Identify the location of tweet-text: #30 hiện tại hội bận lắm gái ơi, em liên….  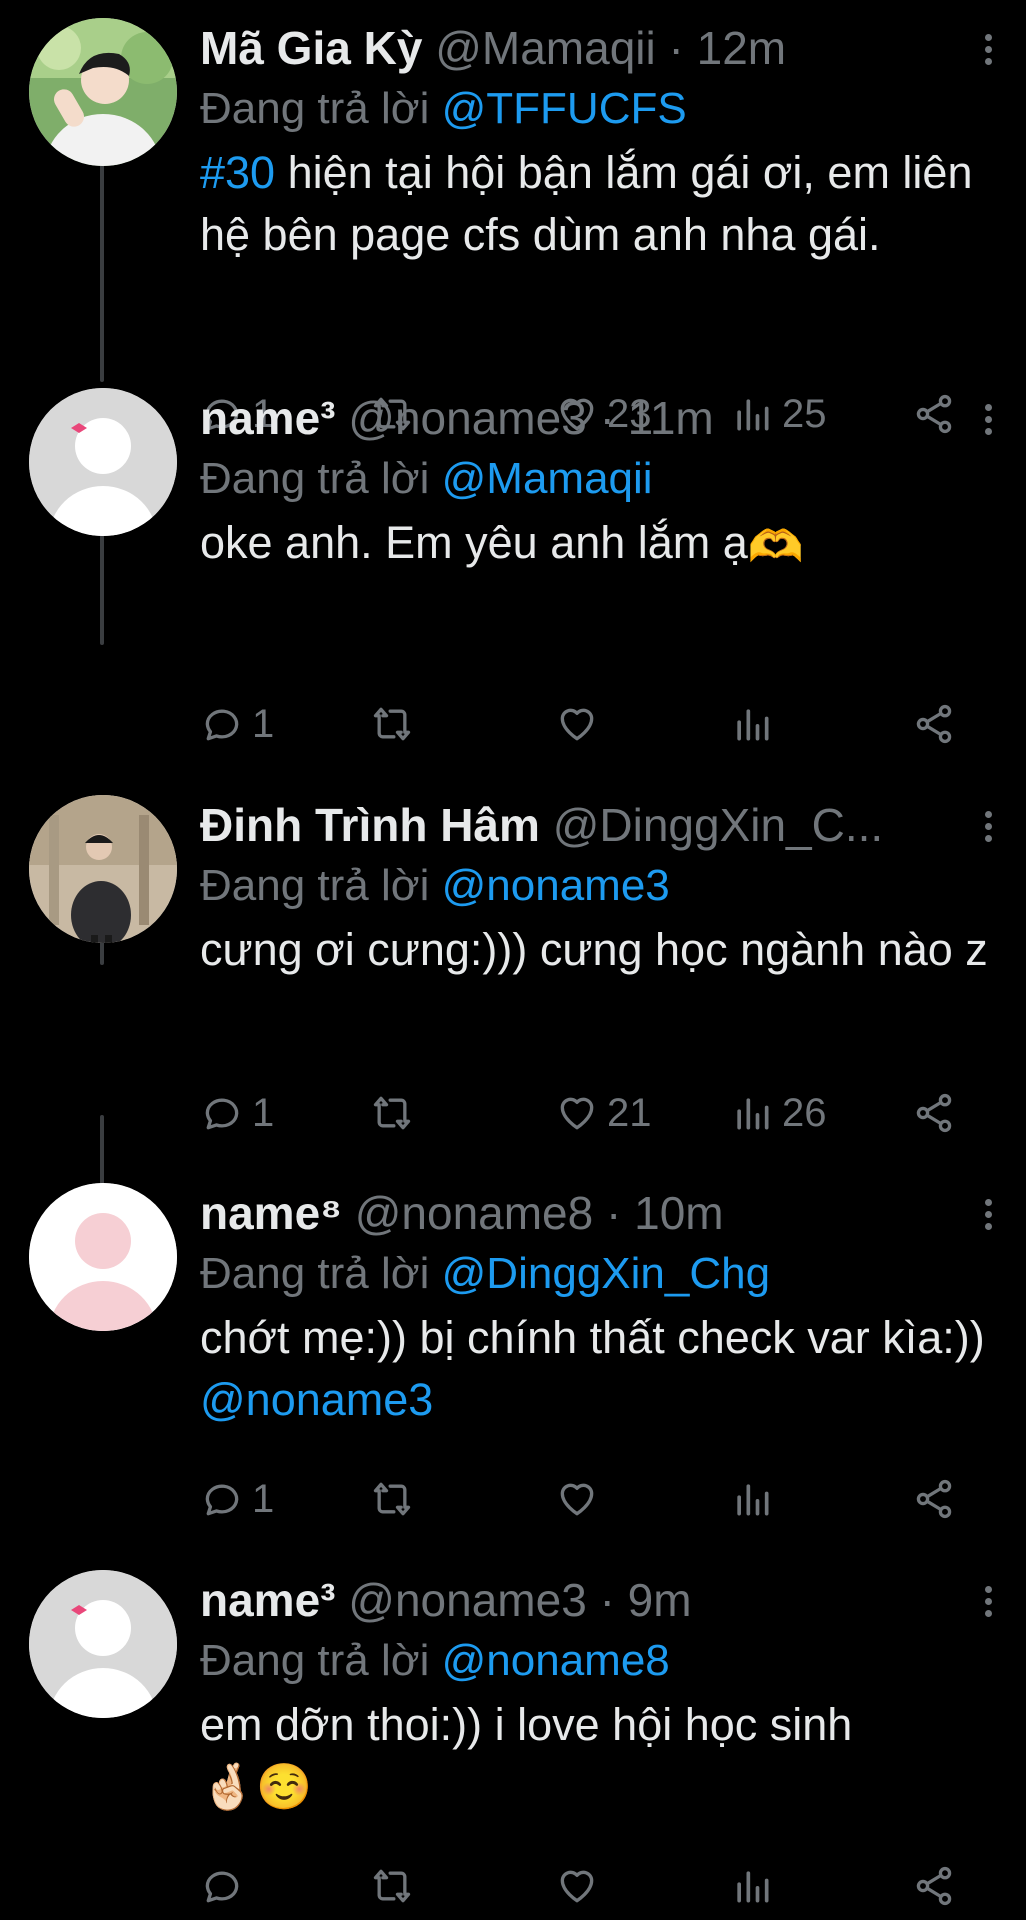
(600, 204).